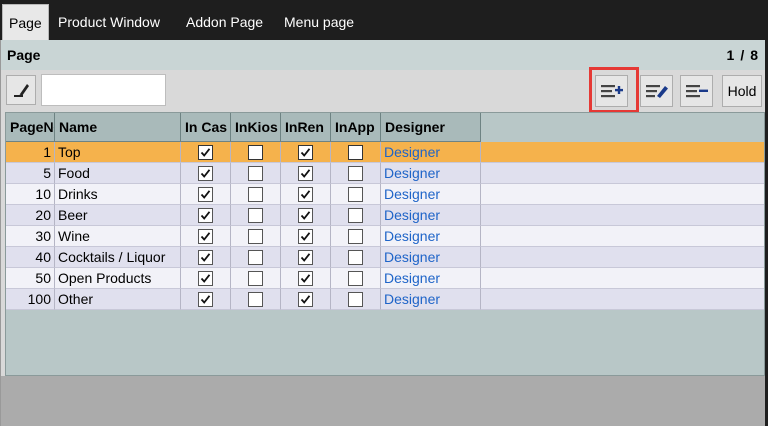  I want to click on hold-button: Hold, so click(742, 91).